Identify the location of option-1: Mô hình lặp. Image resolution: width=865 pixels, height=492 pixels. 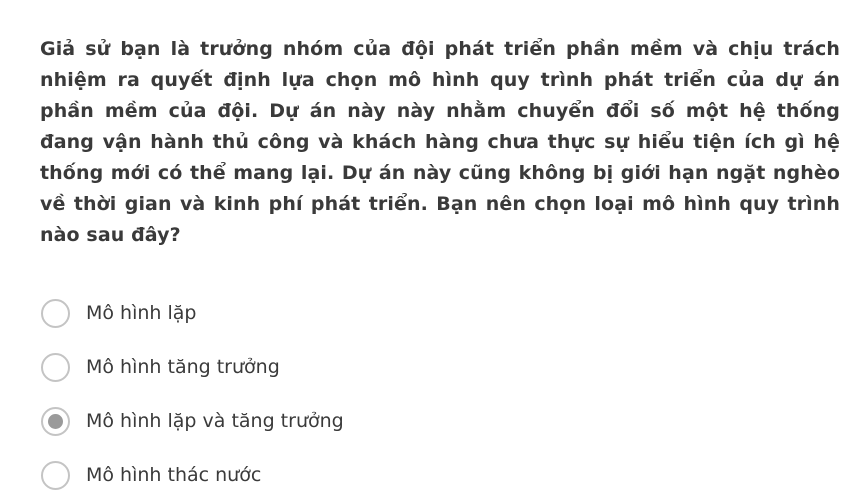
(440, 313).